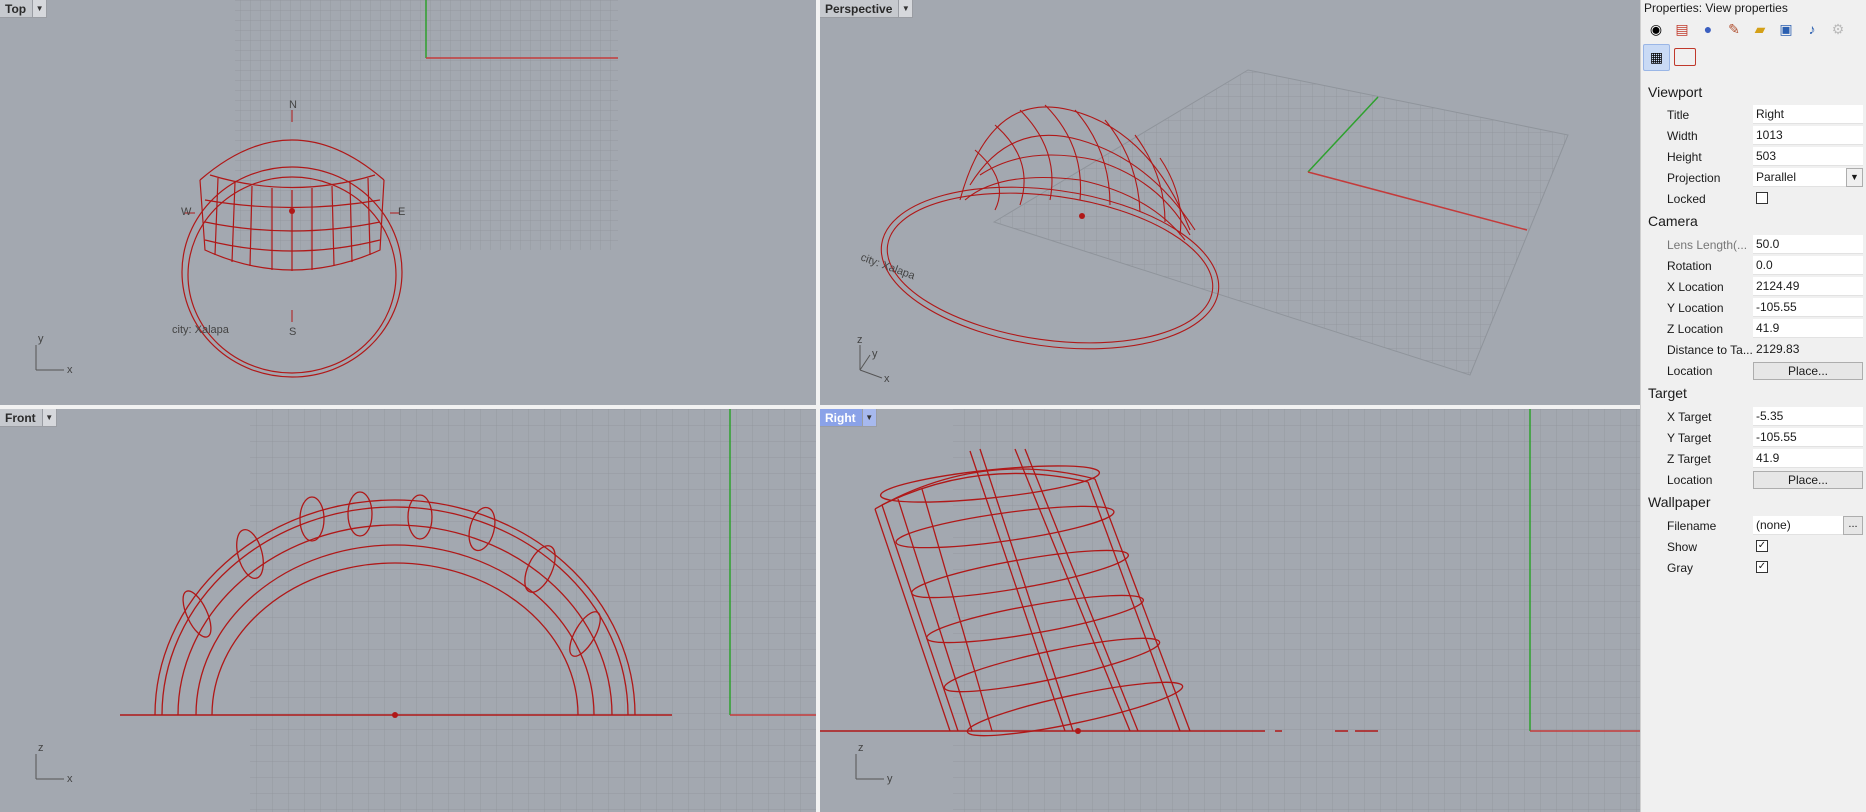  Describe the element at coordinates (1808, 135) in the screenshot. I see `width-field: 1013` at that location.